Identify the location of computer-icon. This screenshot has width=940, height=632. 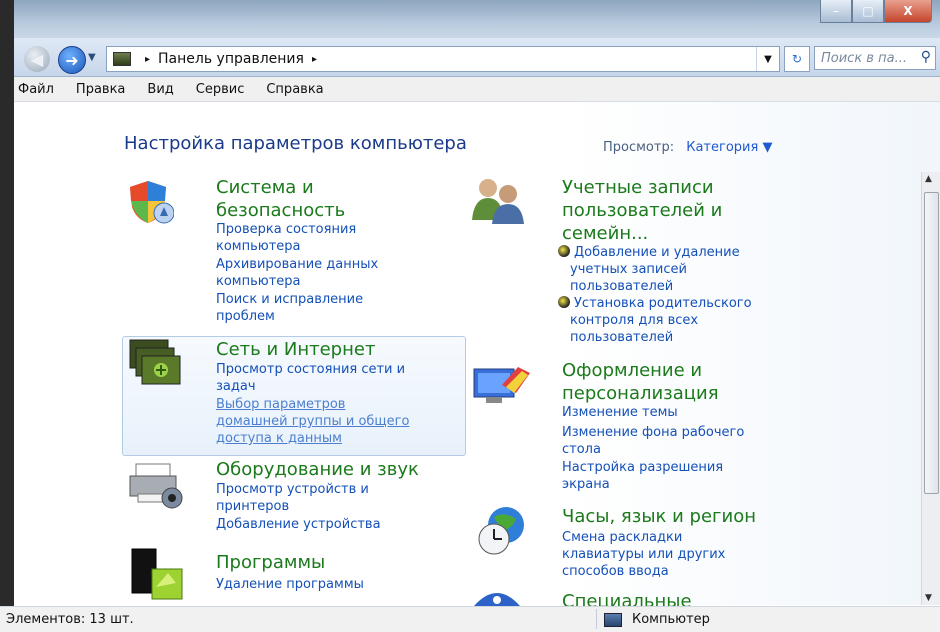
(613, 619).